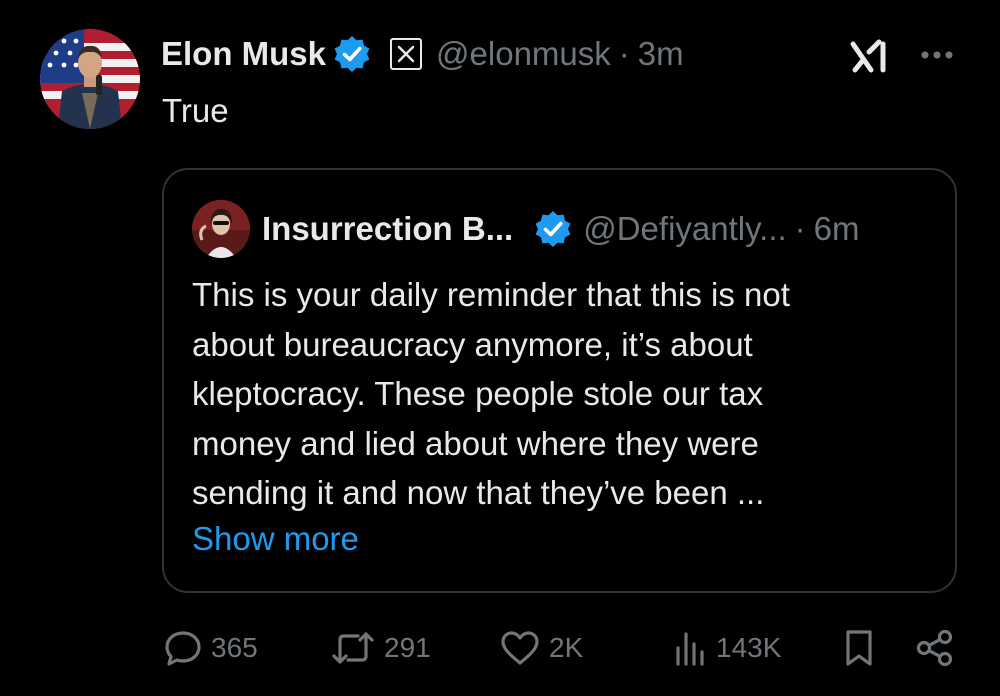 The width and height of the screenshot is (1000, 696). Describe the element at coordinates (380, 648) in the screenshot. I see `repost-button: 291` at that location.